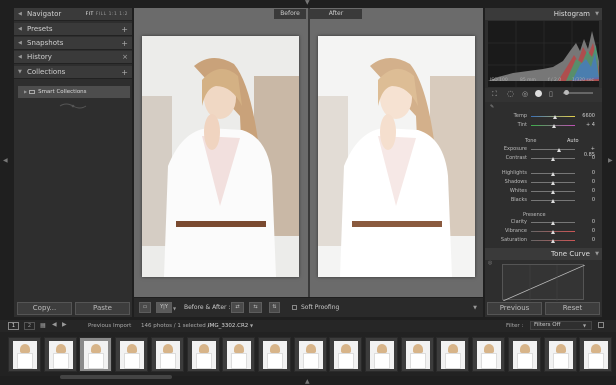 This screenshot has width=616, height=385. What do you see at coordinates (514, 308) in the screenshot?
I see `previous-button: Previous` at bounding box center [514, 308].